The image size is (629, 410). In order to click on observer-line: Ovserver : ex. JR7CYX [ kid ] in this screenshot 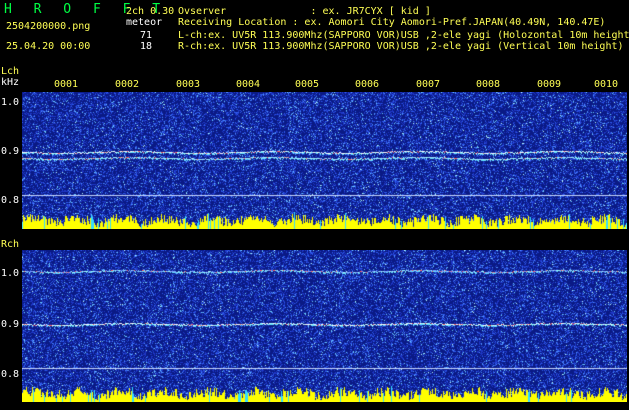, I will do `click(304, 11)`.